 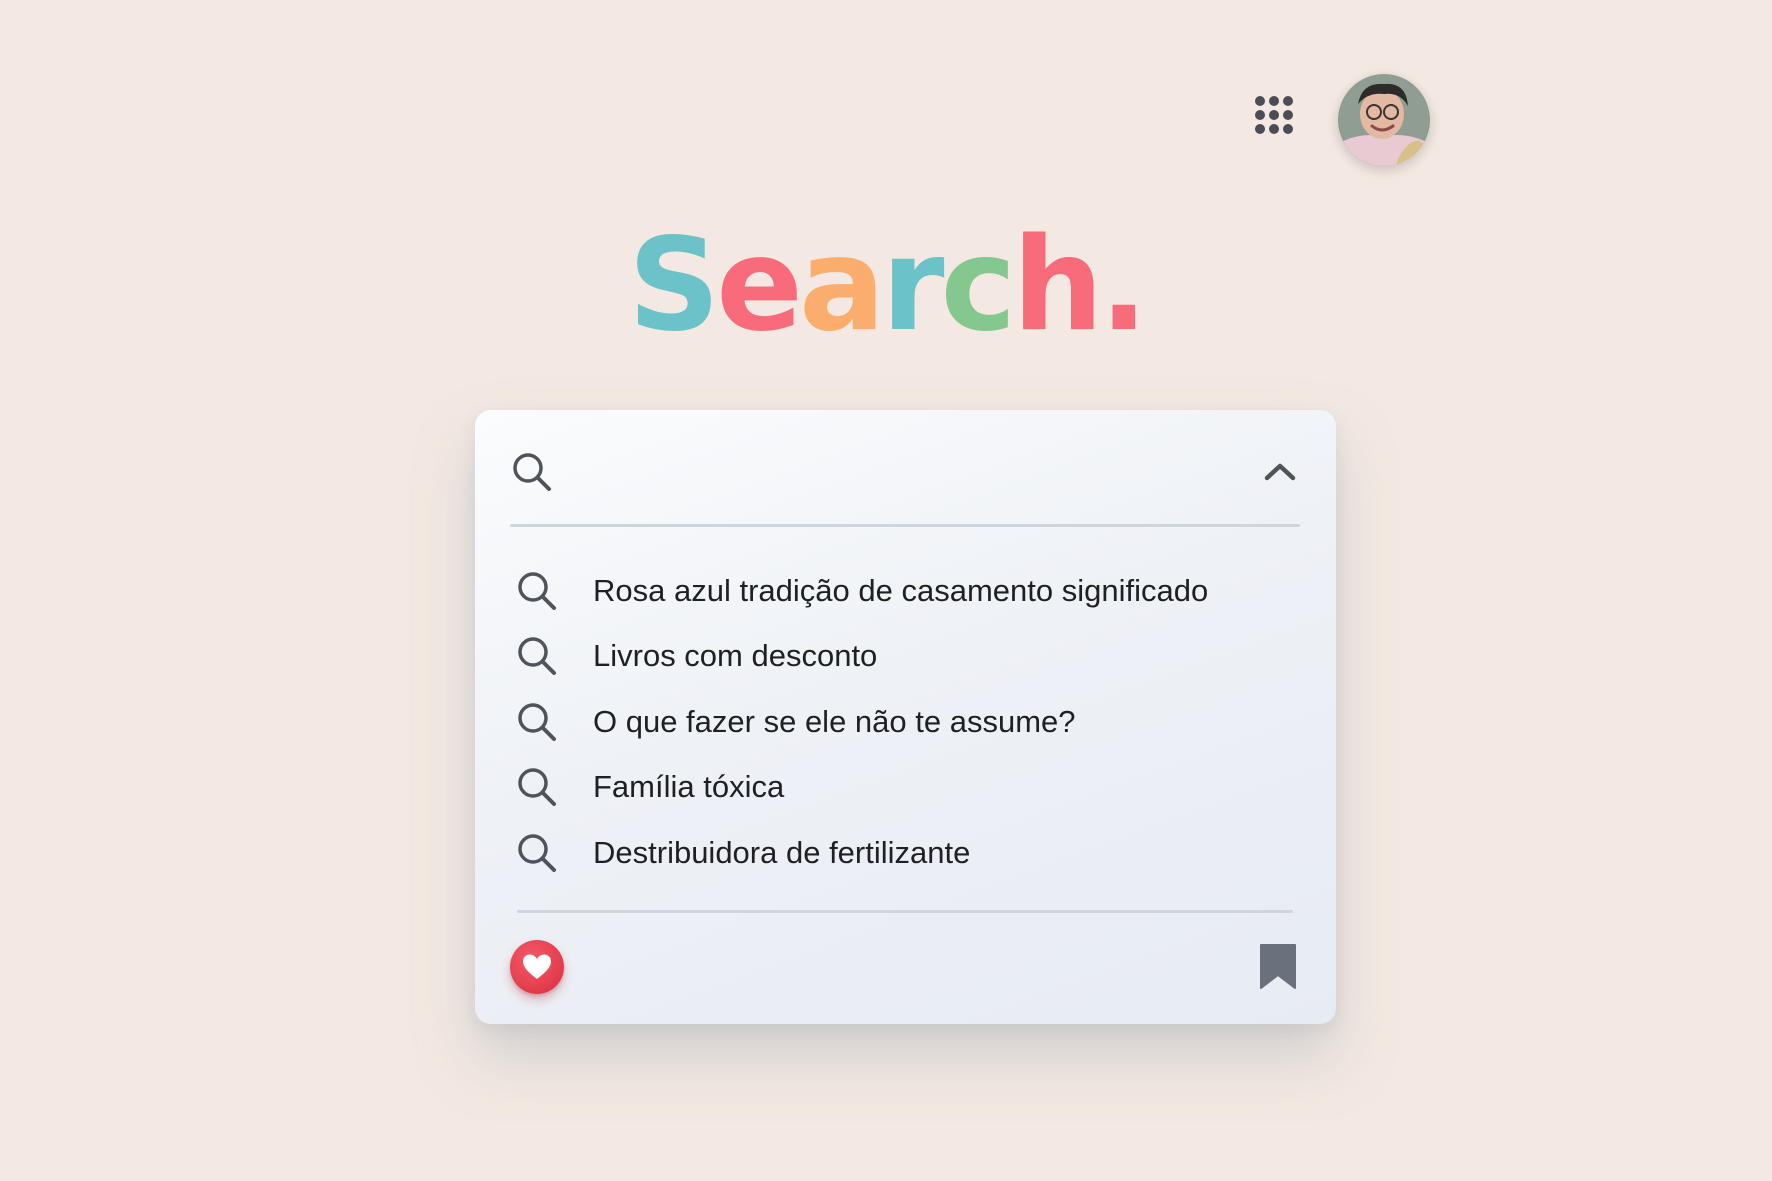 I want to click on bookmark-icon, so click(x=1278, y=966).